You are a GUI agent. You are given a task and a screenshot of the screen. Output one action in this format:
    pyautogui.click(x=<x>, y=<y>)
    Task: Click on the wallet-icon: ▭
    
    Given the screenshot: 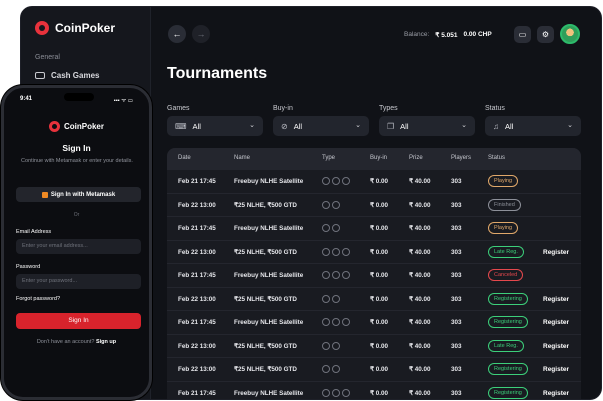 What is the action you would take?
    pyautogui.click(x=522, y=34)
    